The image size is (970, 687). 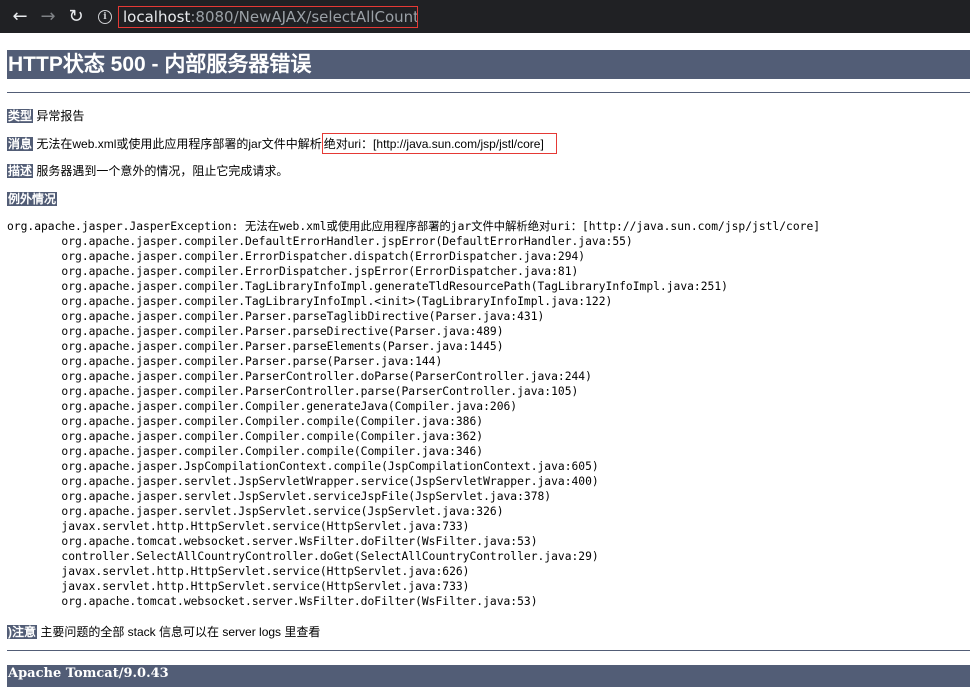 I want to click on description-label: 描述, so click(x=20, y=171).